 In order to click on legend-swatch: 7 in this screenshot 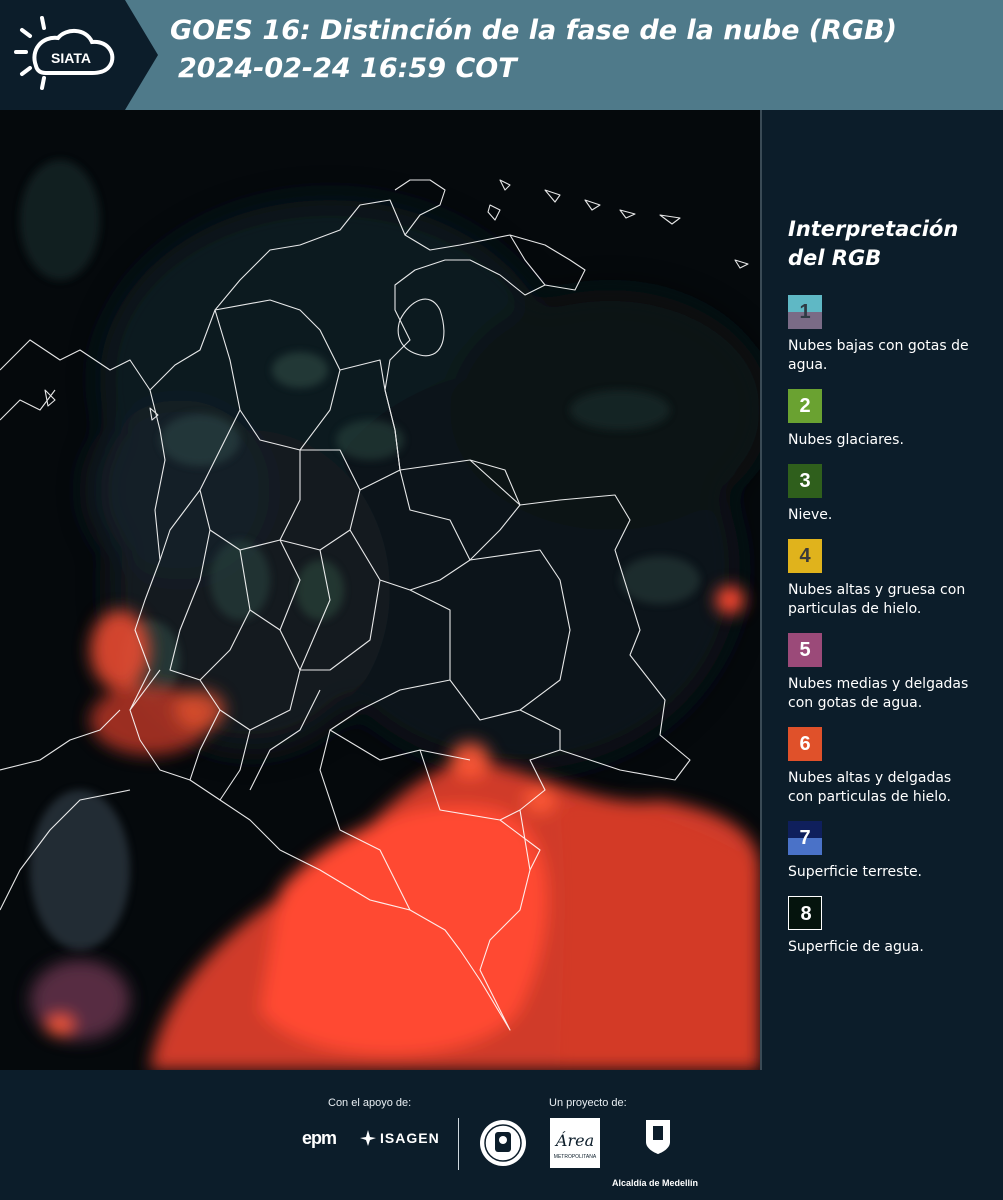, I will do `click(805, 838)`.